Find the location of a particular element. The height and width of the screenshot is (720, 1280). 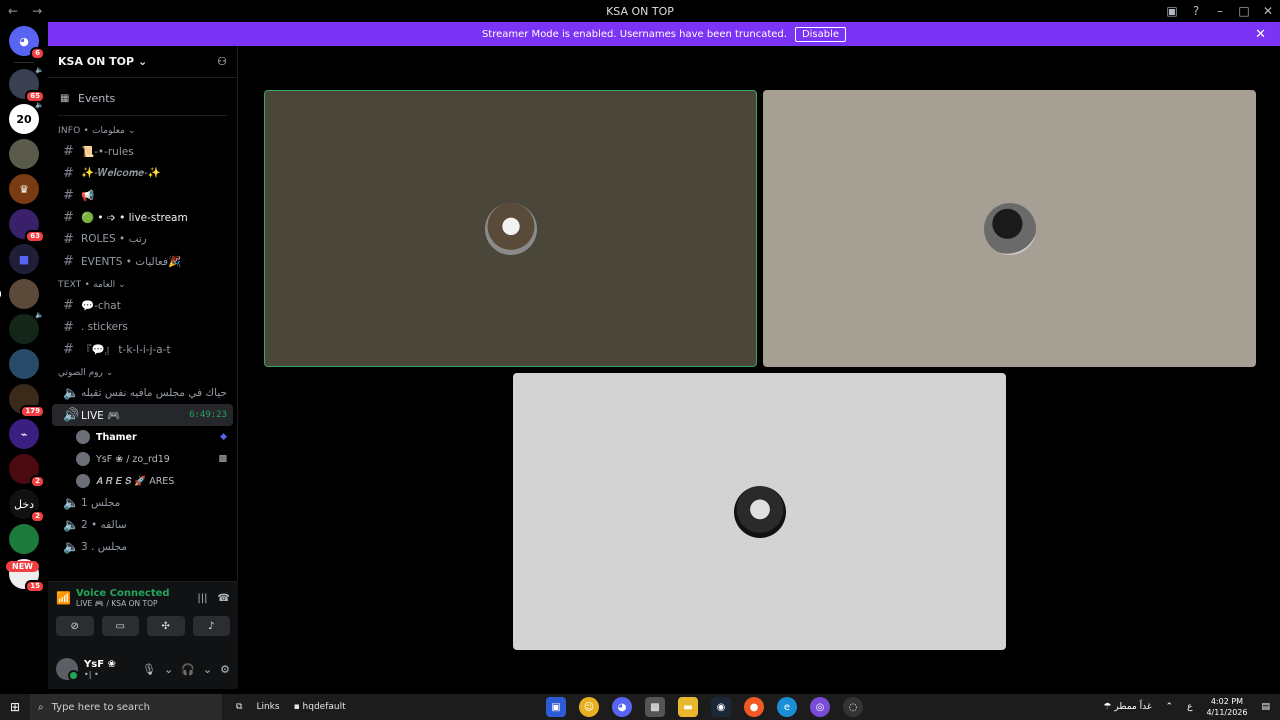

signal-icon: 📶 is located at coordinates (66, 598).